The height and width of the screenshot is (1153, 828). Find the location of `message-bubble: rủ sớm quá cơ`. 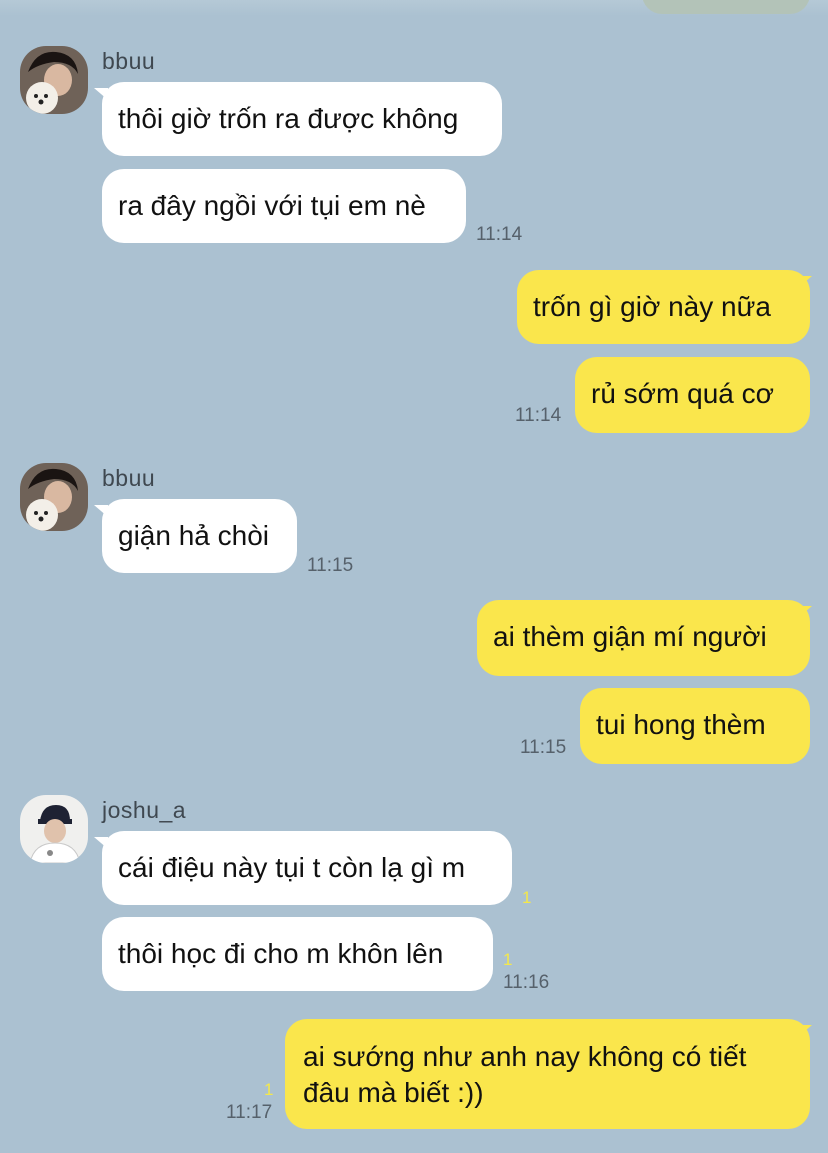

message-bubble: rủ sớm quá cơ is located at coordinates (692, 395).